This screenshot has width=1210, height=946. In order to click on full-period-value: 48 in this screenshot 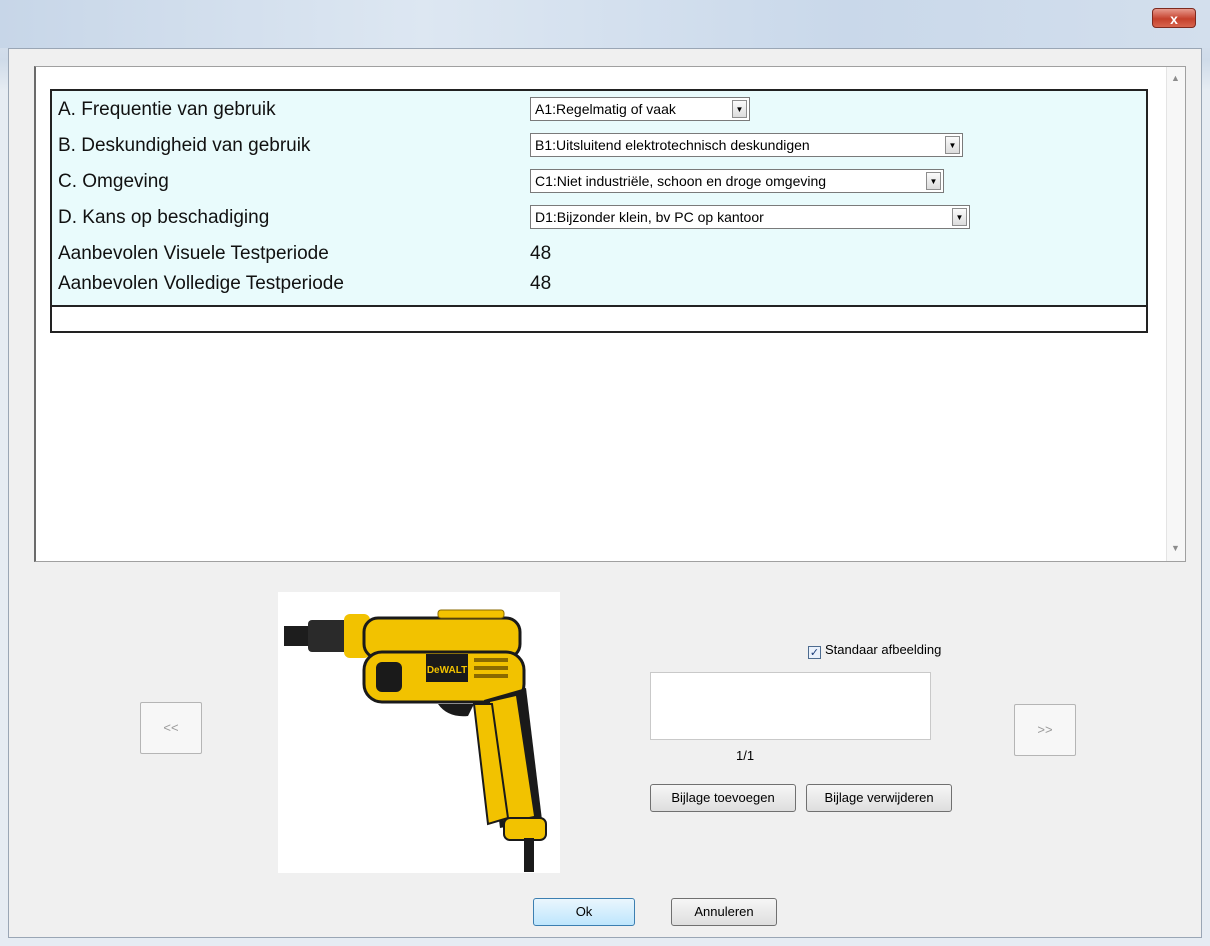, I will do `click(541, 283)`.